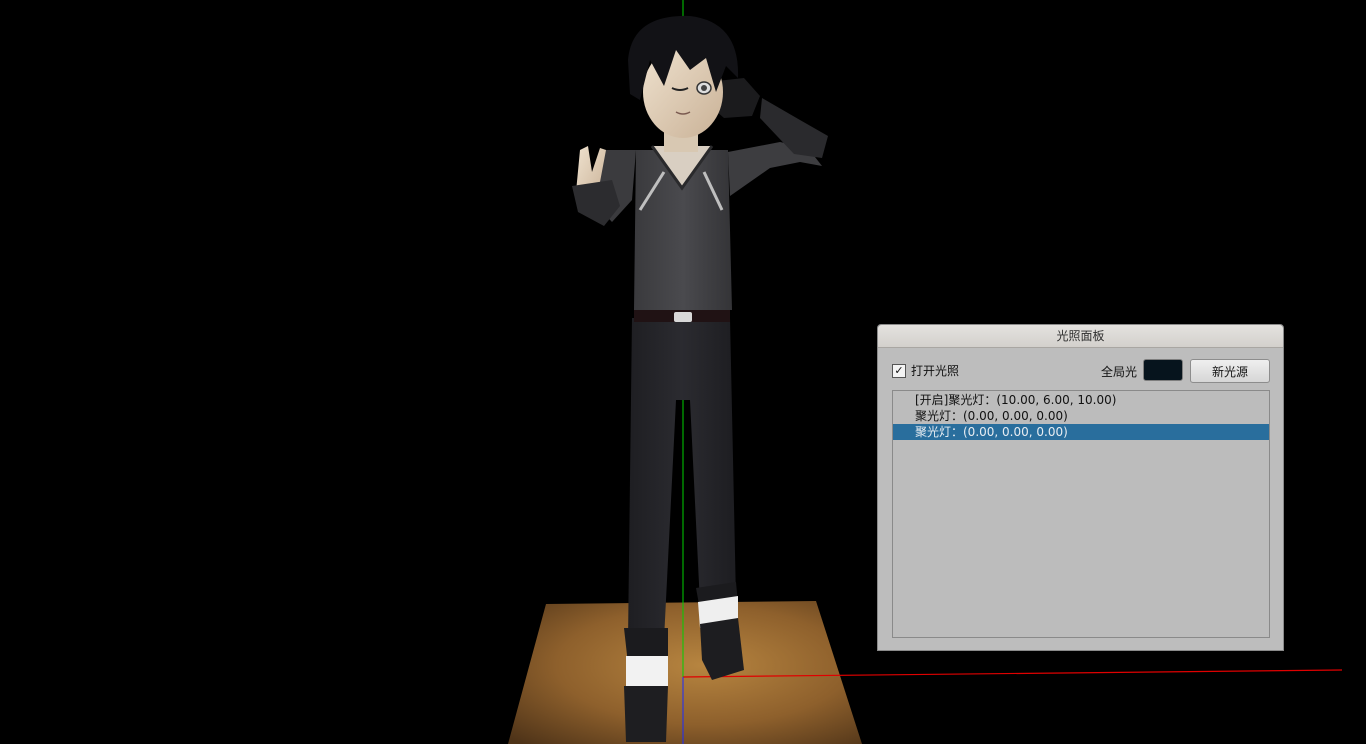 The height and width of the screenshot is (744, 1366). Describe the element at coordinates (1081, 400) in the screenshot. I see `light-list-item: [开启]聚光灯：(10.00, 6.00, 10.00)` at that location.